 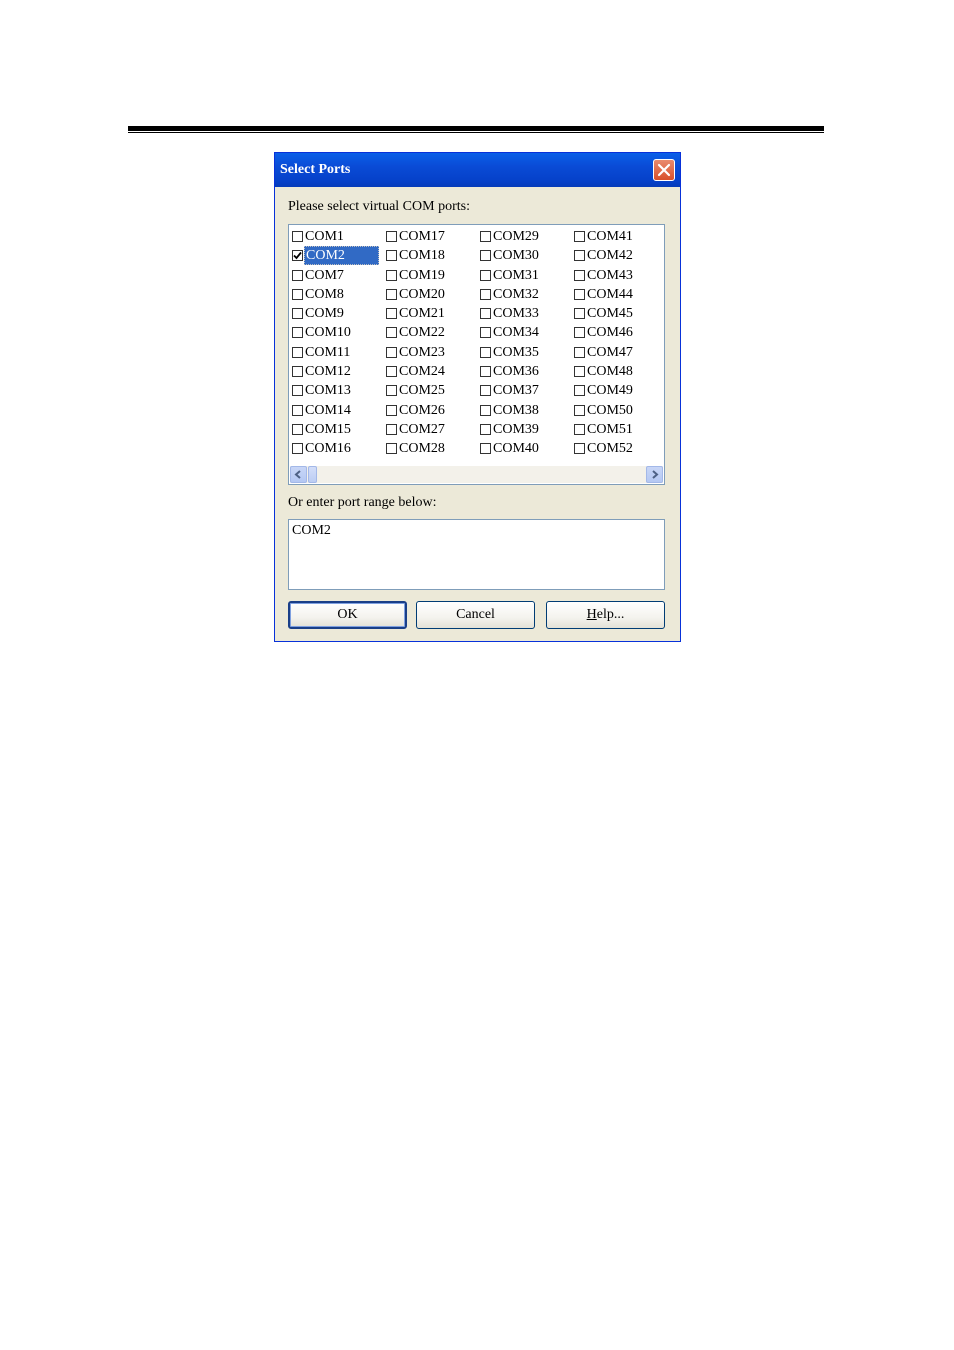 I want to click on port-checkbox-item: COM8, so click(x=338, y=294).